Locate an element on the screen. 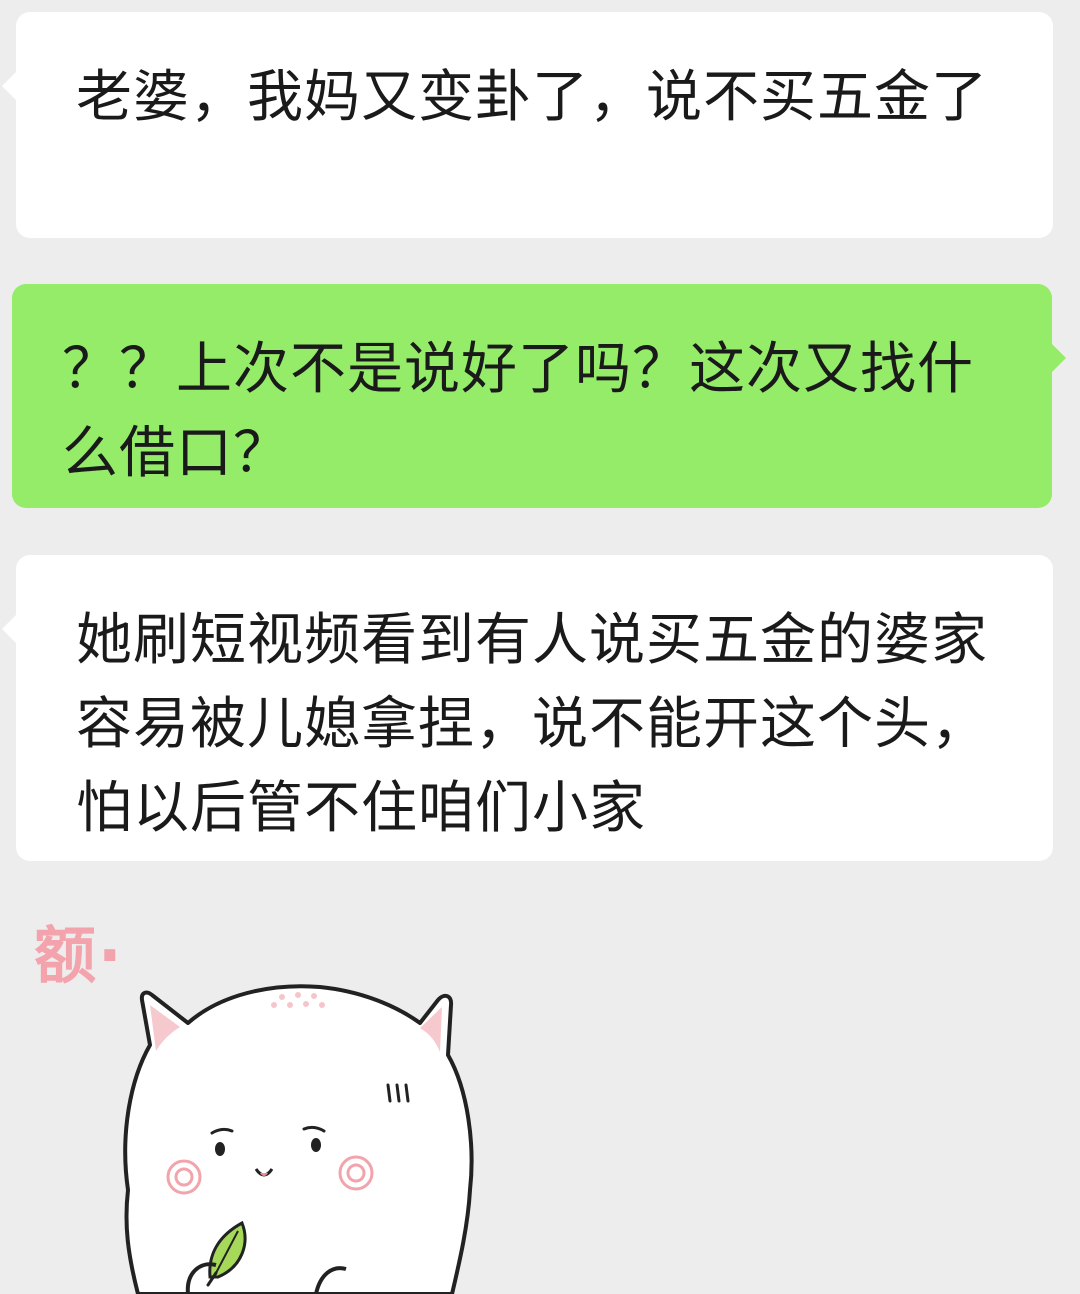 The image size is (1080, 1294). cat-sticker-message: 额· is located at coordinates (250, 1099).